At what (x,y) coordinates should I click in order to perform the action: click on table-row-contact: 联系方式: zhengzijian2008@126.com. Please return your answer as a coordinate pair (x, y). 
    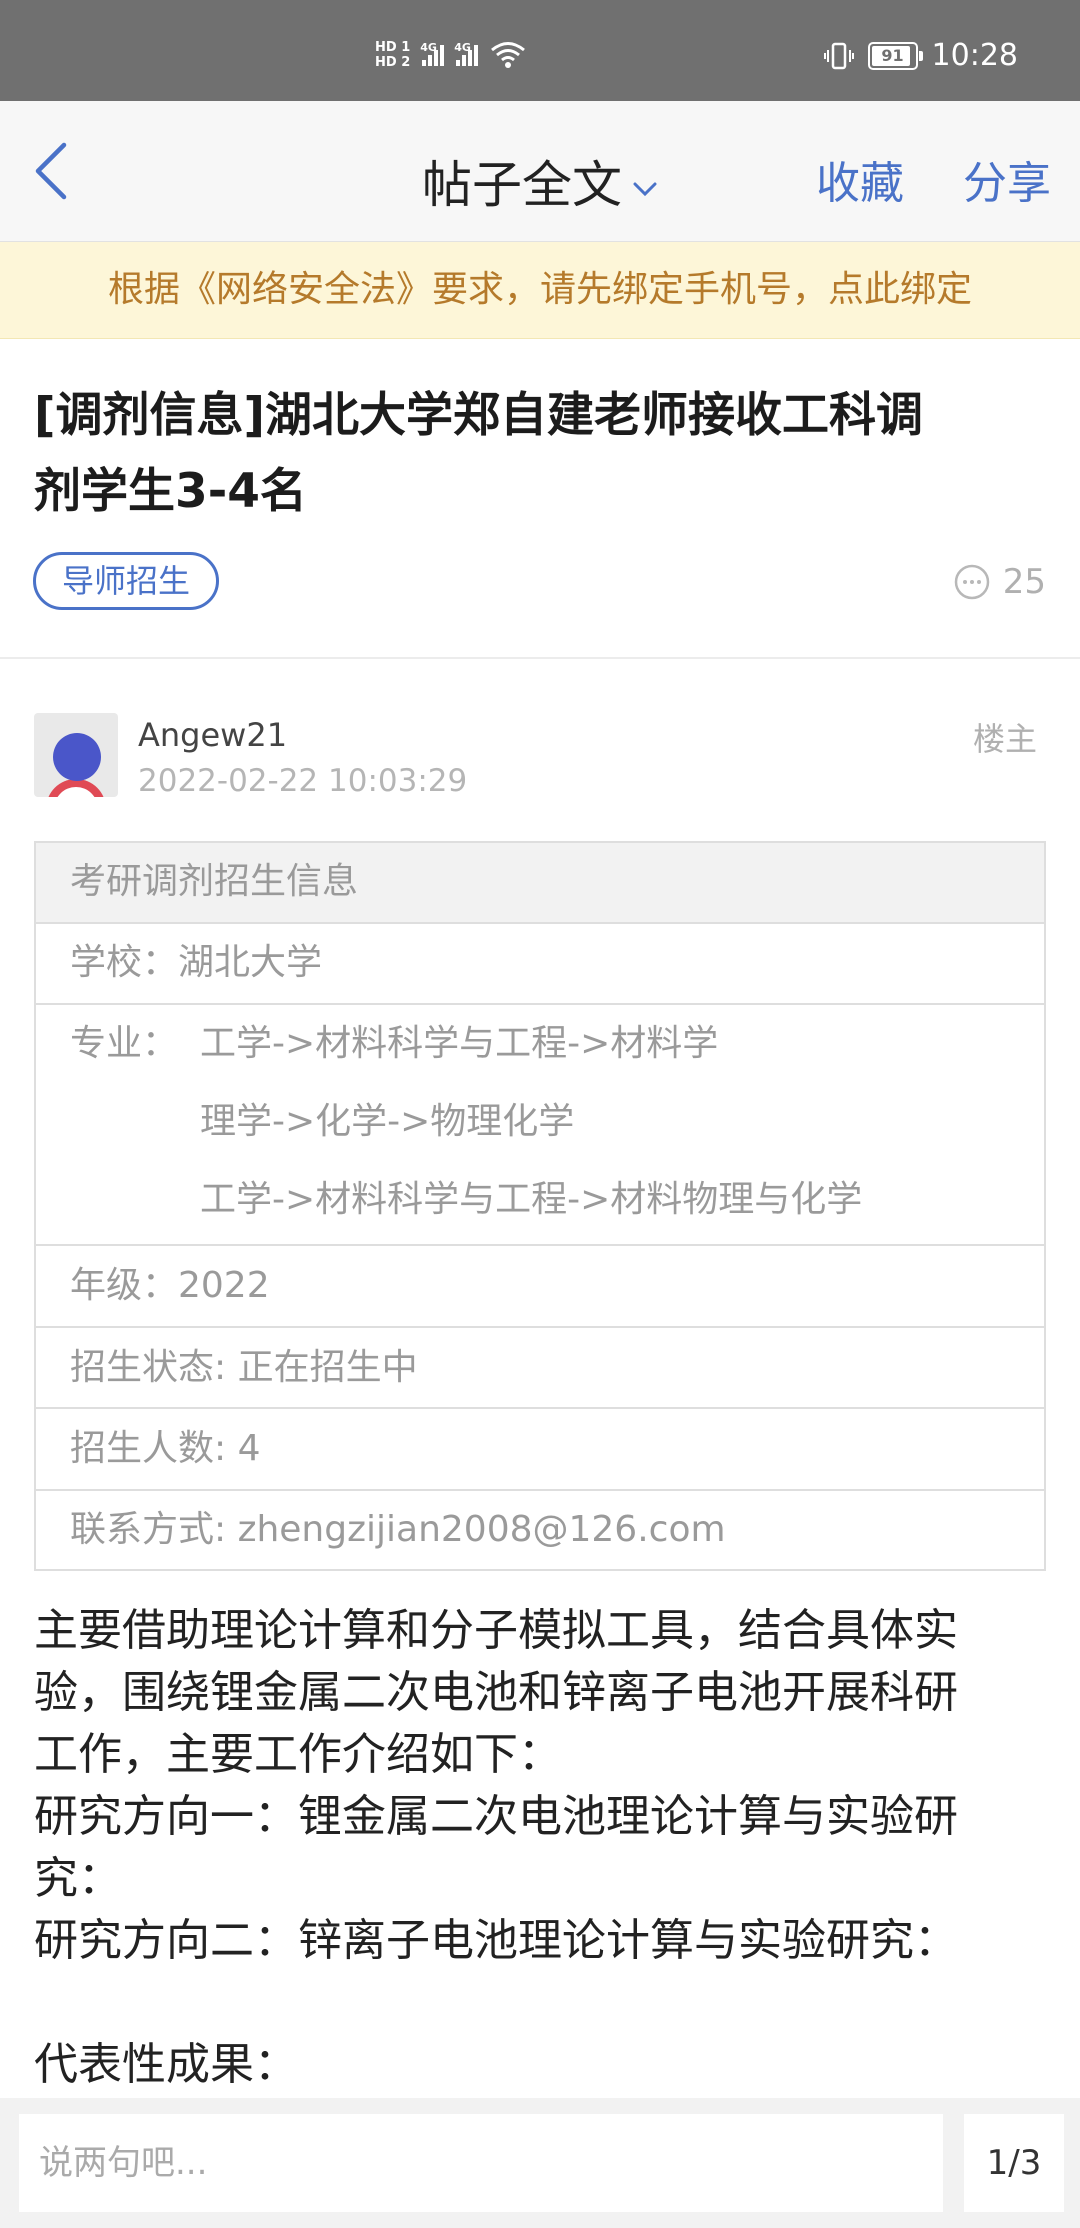
    Looking at the image, I should click on (540, 1530).